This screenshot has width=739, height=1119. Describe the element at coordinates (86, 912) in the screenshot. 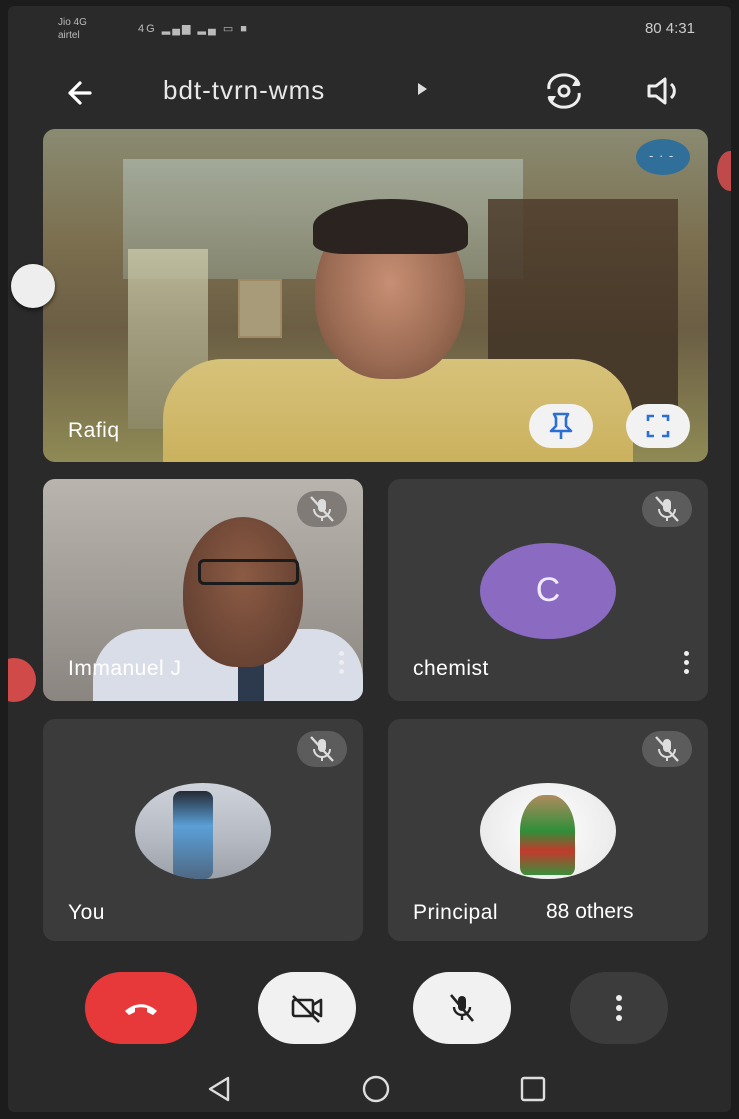

I see `participant-name: You` at that location.